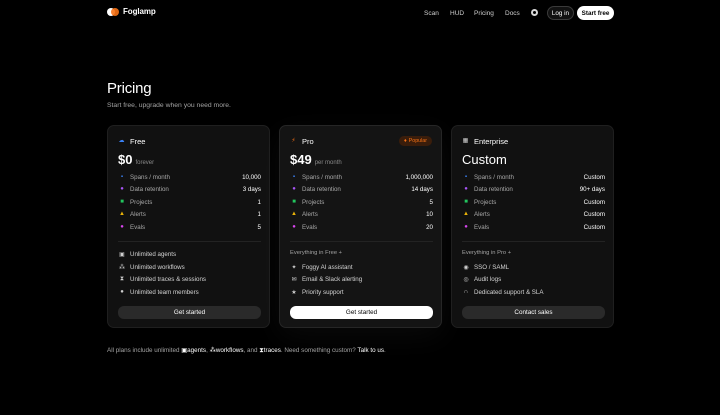 This screenshot has height=415, width=720. I want to click on feature-item: ★ Priority support, so click(317, 292).